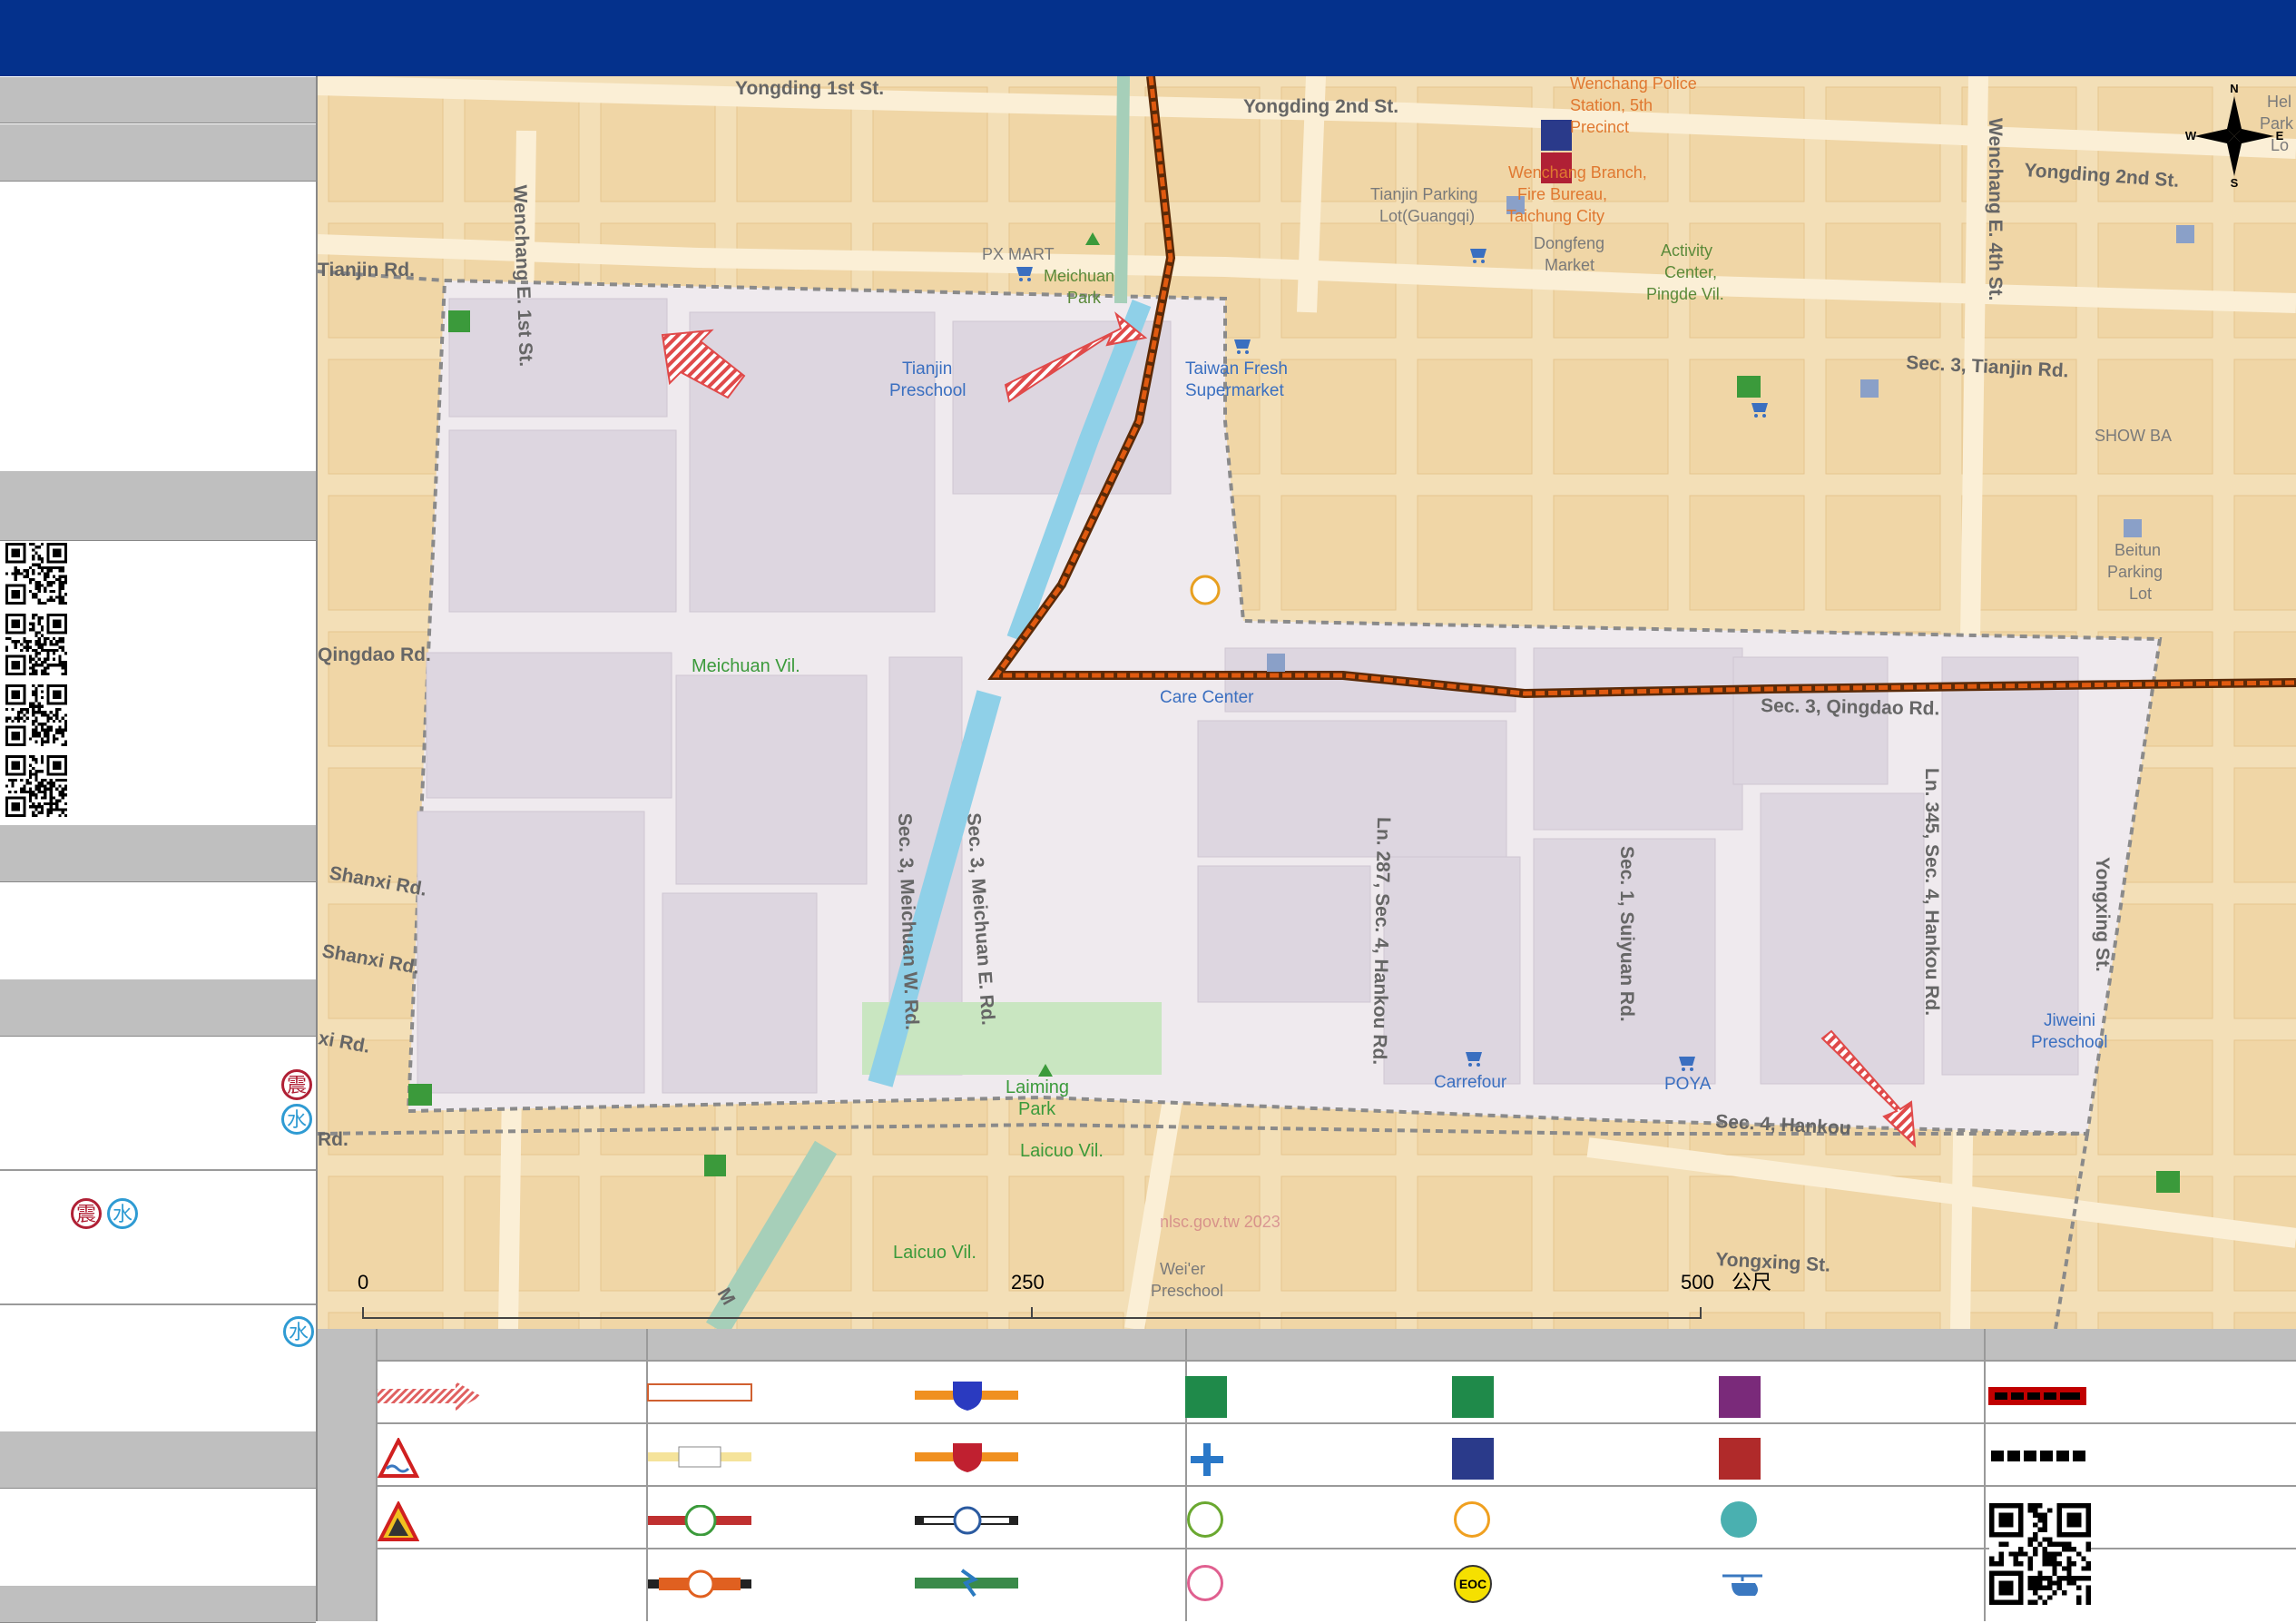  Describe the element at coordinates (347, 1475) in the screenshot. I see `legend-side-header` at that location.